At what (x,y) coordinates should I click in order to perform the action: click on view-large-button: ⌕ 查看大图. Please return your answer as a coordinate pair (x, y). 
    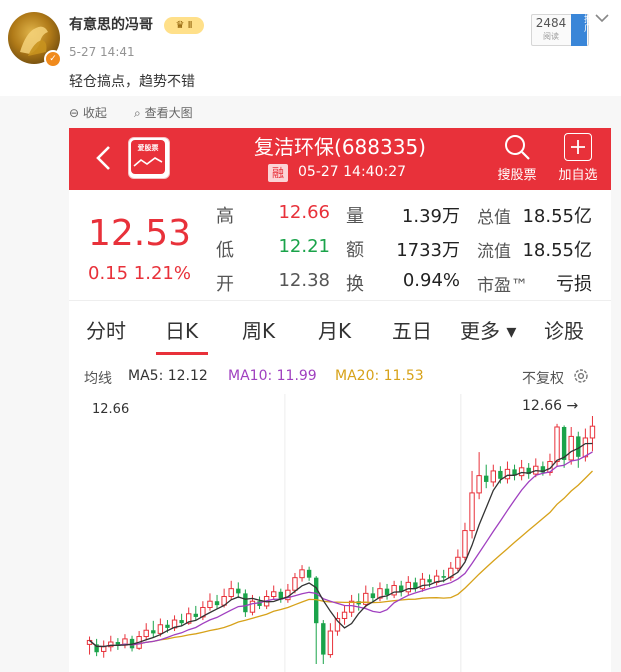
    Looking at the image, I should click on (163, 112).